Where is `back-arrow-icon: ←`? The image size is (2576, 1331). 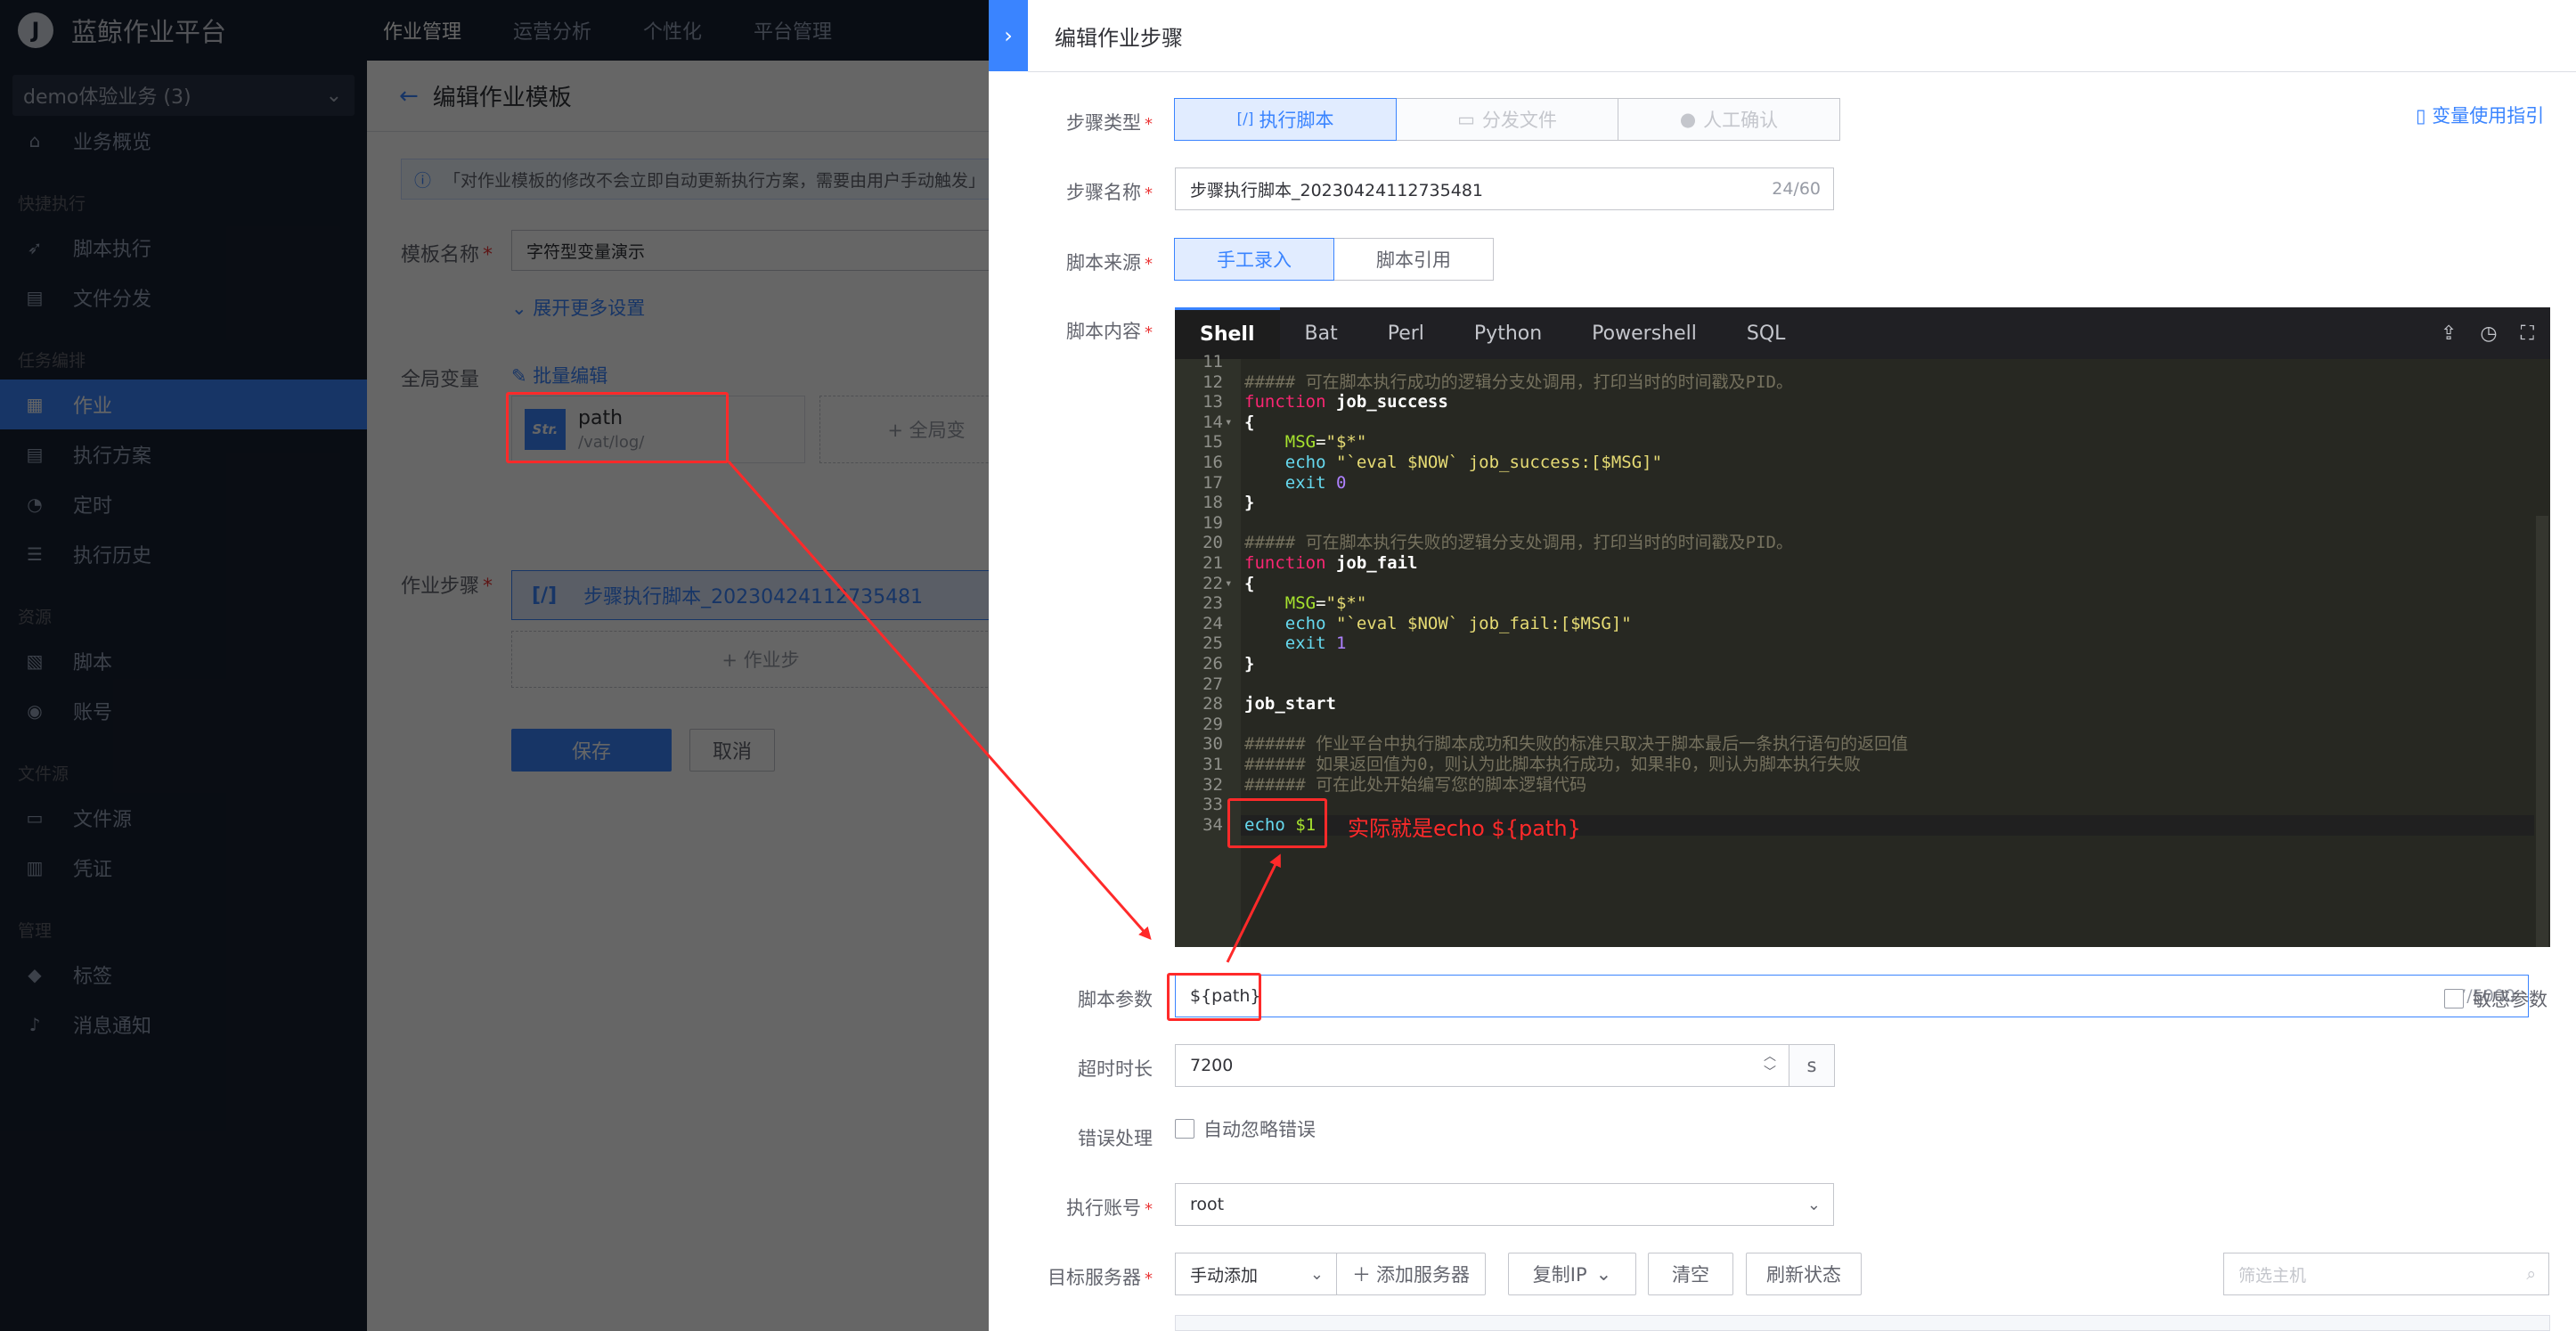
back-arrow-icon: ← is located at coordinates (409, 96).